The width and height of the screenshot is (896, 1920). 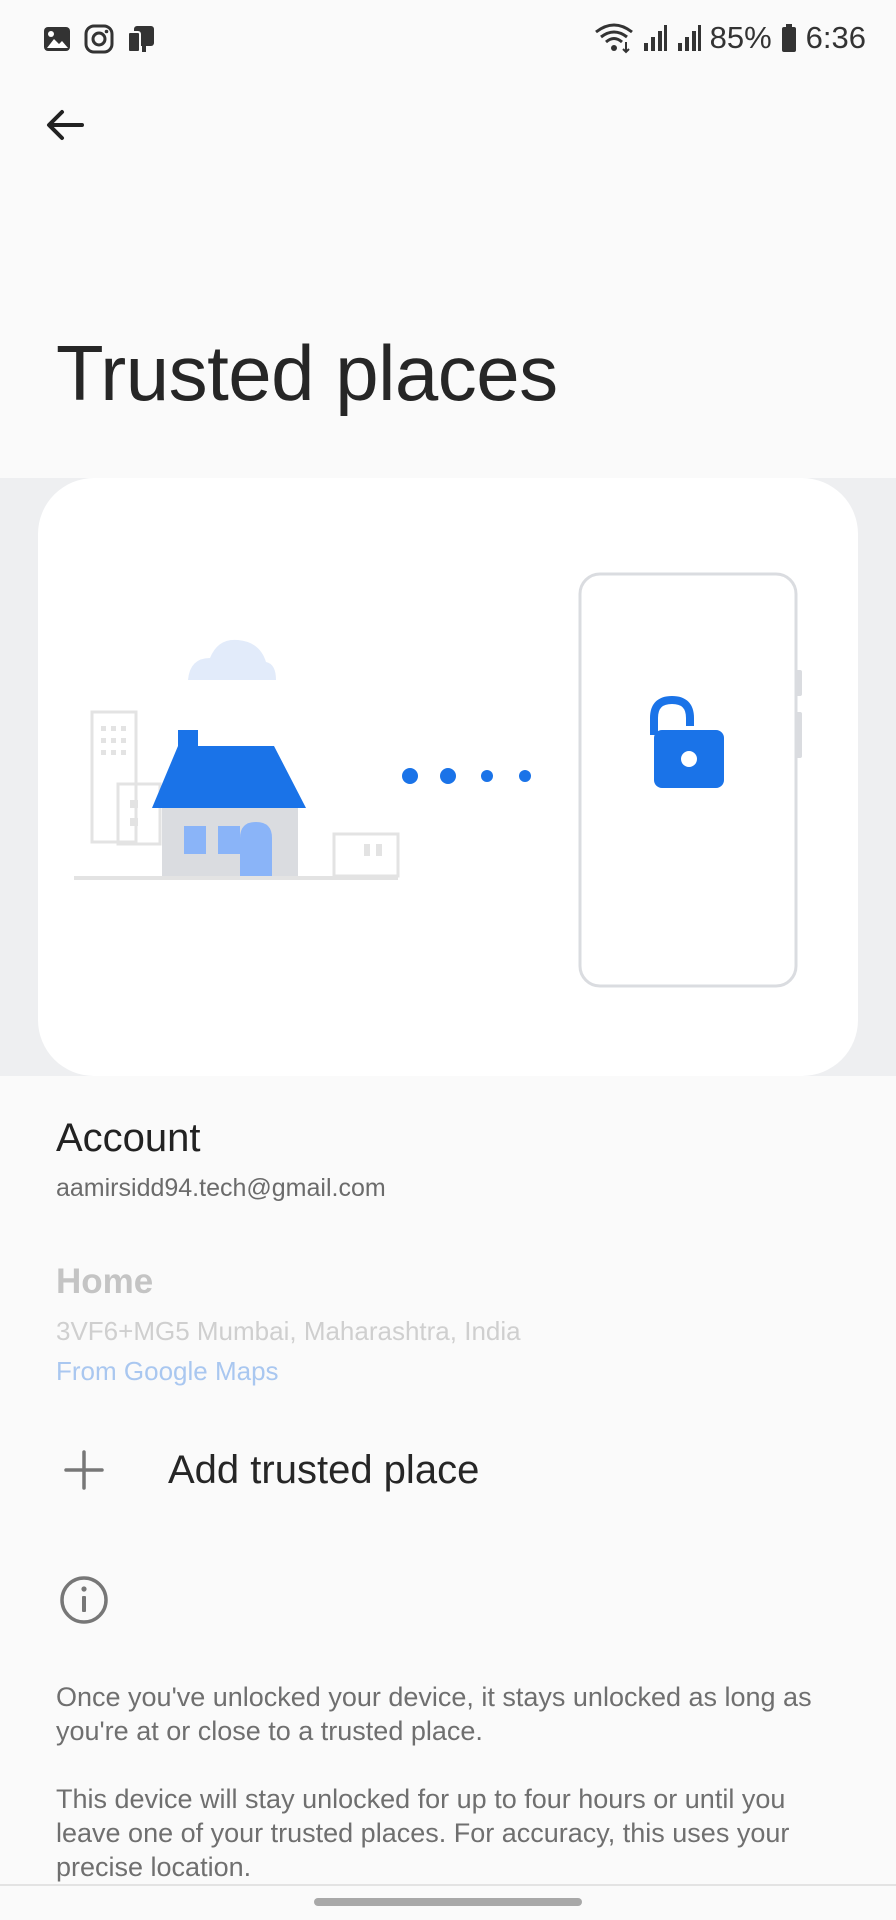 What do you see at coordinates (232, 659) in the screenshot?
I see `cloud-shape` at bounding box center [232, 659].